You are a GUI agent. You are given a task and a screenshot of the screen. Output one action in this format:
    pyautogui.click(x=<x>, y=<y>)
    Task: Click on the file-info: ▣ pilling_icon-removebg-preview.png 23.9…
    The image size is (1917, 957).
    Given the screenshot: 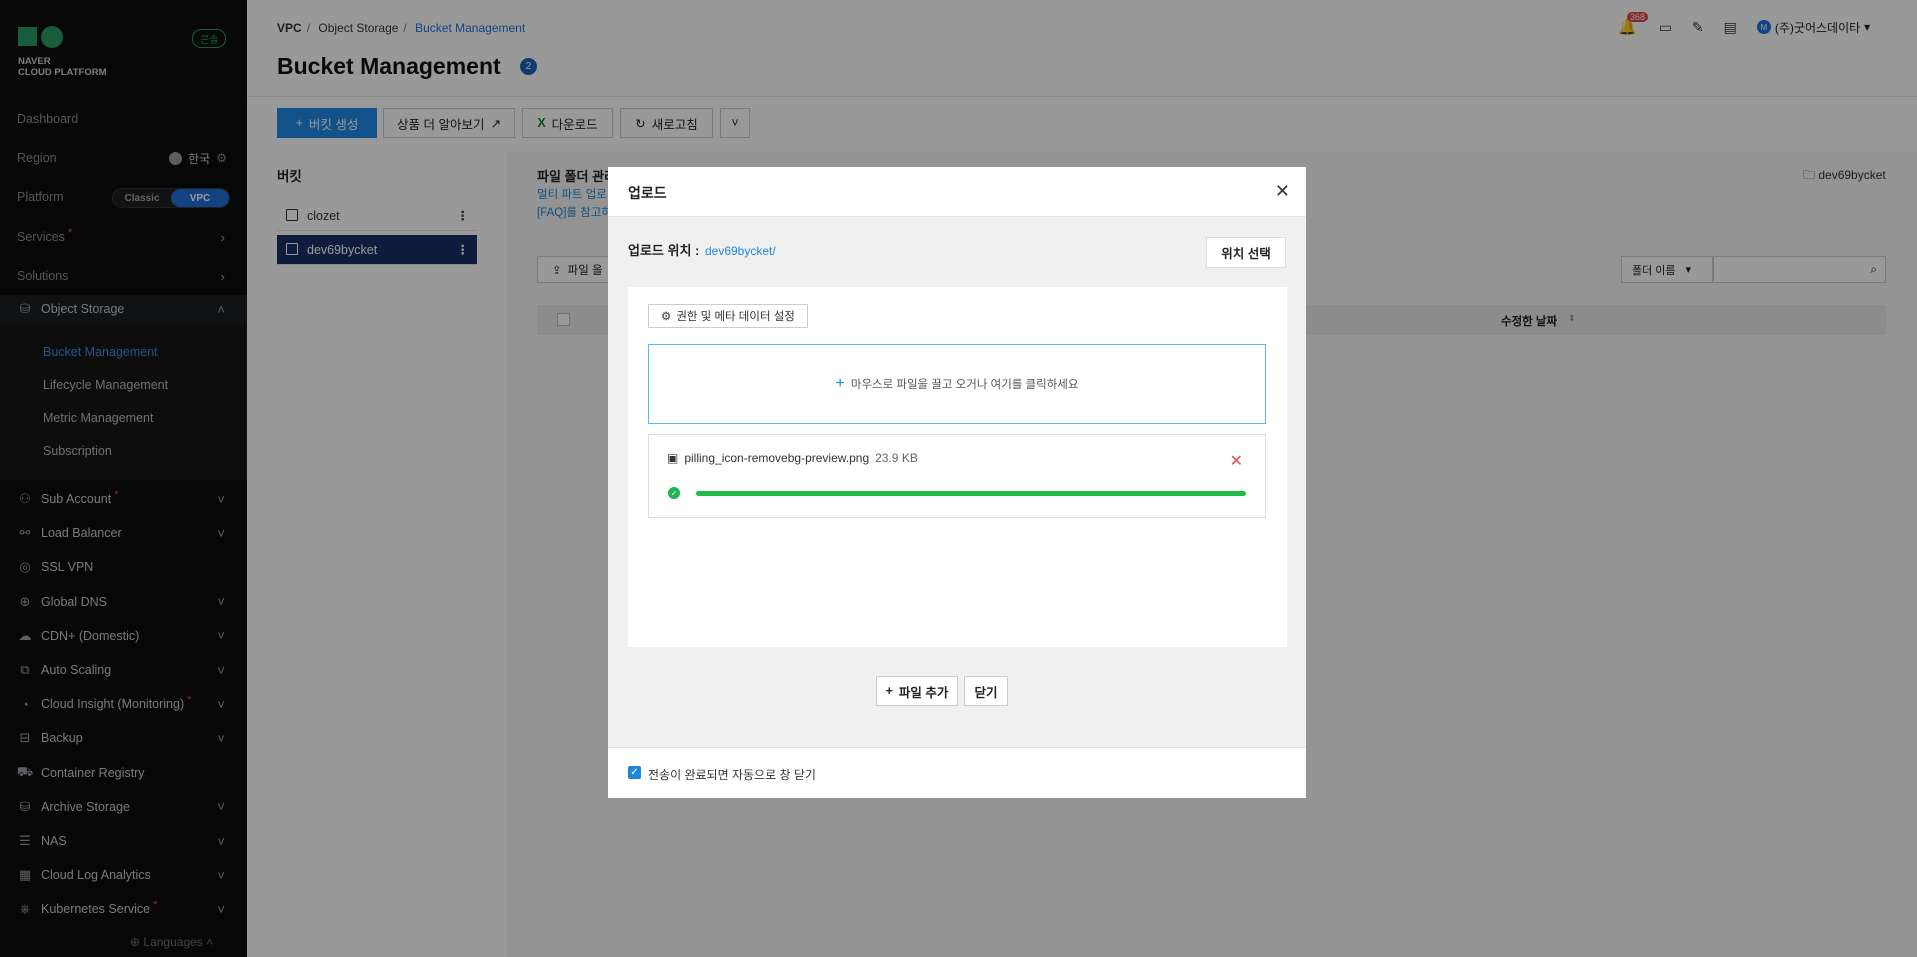 What is the action you would take?
    pyautogui.click(x=792, y=458)
    